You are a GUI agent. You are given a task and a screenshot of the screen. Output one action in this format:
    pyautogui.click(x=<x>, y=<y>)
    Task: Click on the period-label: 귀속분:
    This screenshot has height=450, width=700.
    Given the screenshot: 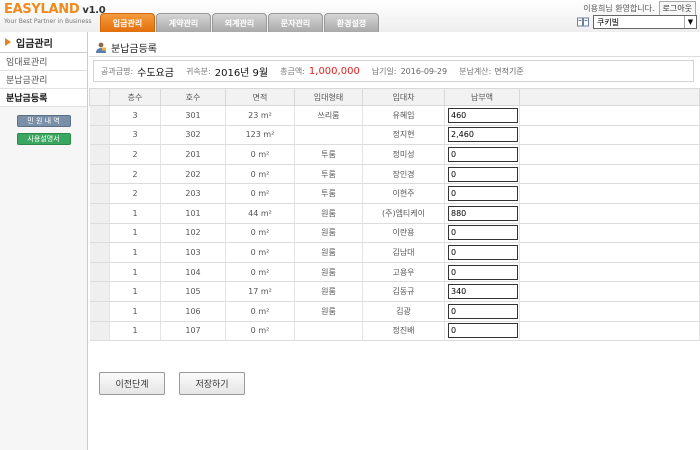 What is the action you would take?
    pyautogui.click(x=198, y=71)
    